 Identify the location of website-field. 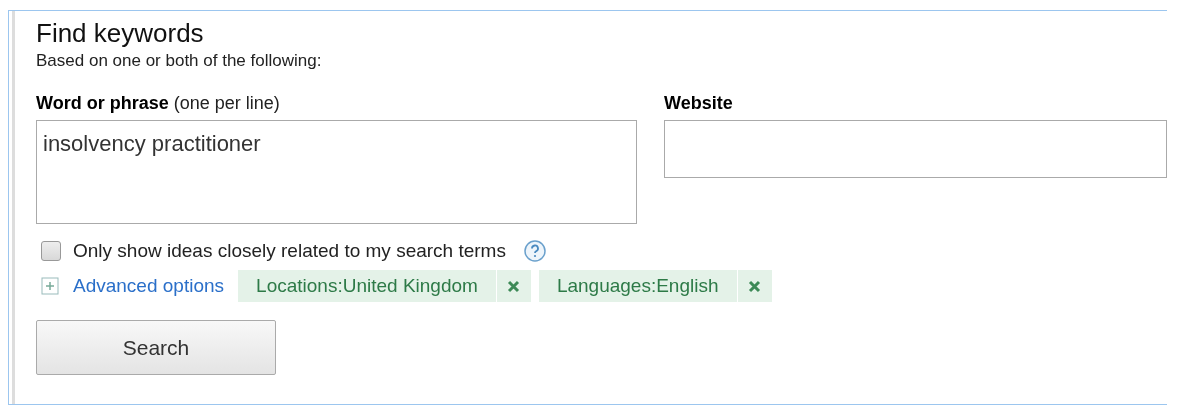
(915, 149).